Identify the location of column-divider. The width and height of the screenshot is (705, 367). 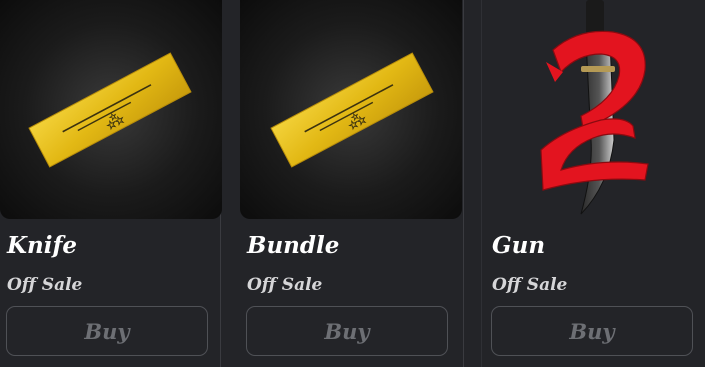
(481, 183).